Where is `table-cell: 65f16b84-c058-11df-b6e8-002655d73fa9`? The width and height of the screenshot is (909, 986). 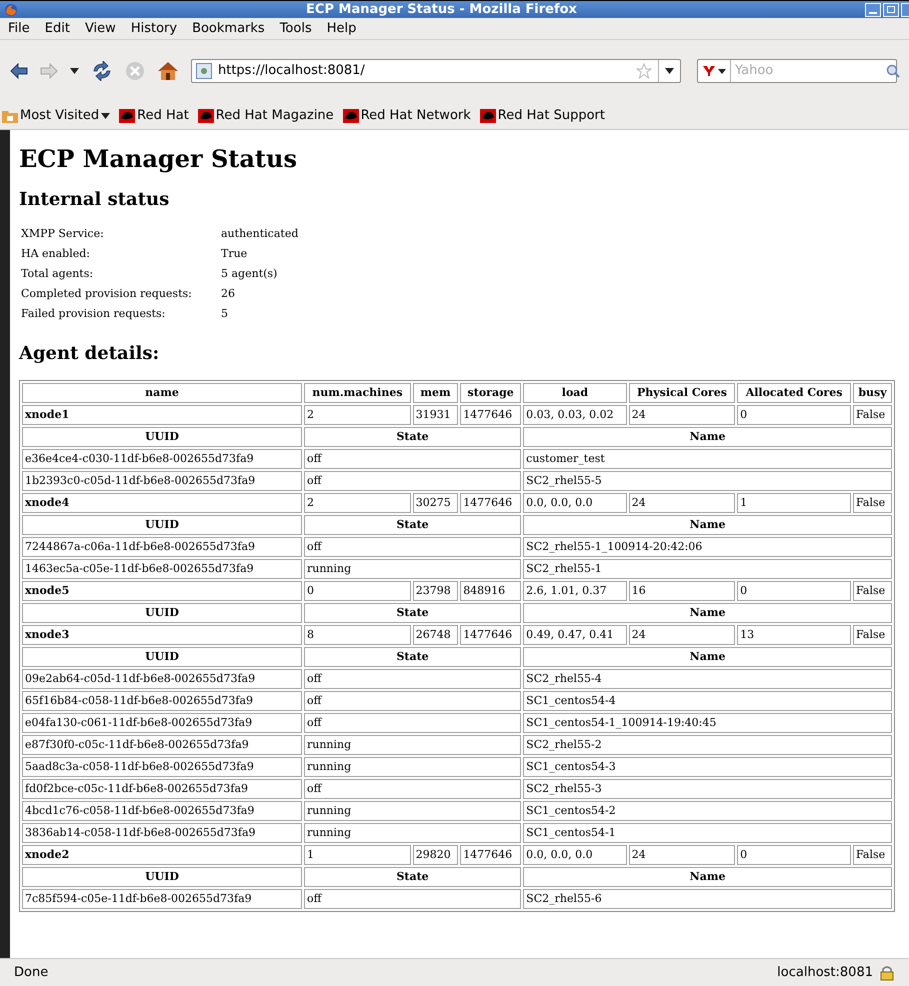
table-cell: 65f16b84-c058-11df-b6e8-002655d73fa9 is located at coordinates (162, 701).